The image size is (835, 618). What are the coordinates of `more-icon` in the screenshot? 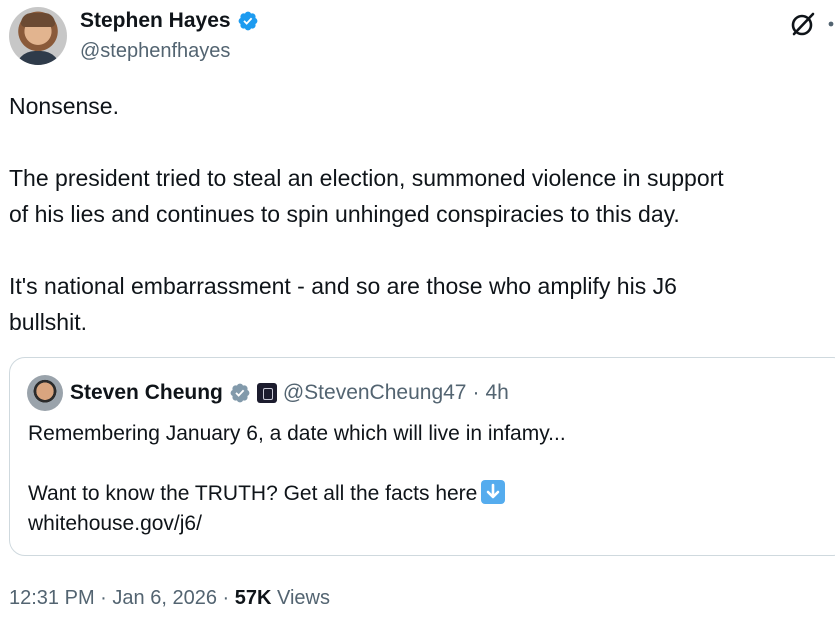 It's located at (831, 24).